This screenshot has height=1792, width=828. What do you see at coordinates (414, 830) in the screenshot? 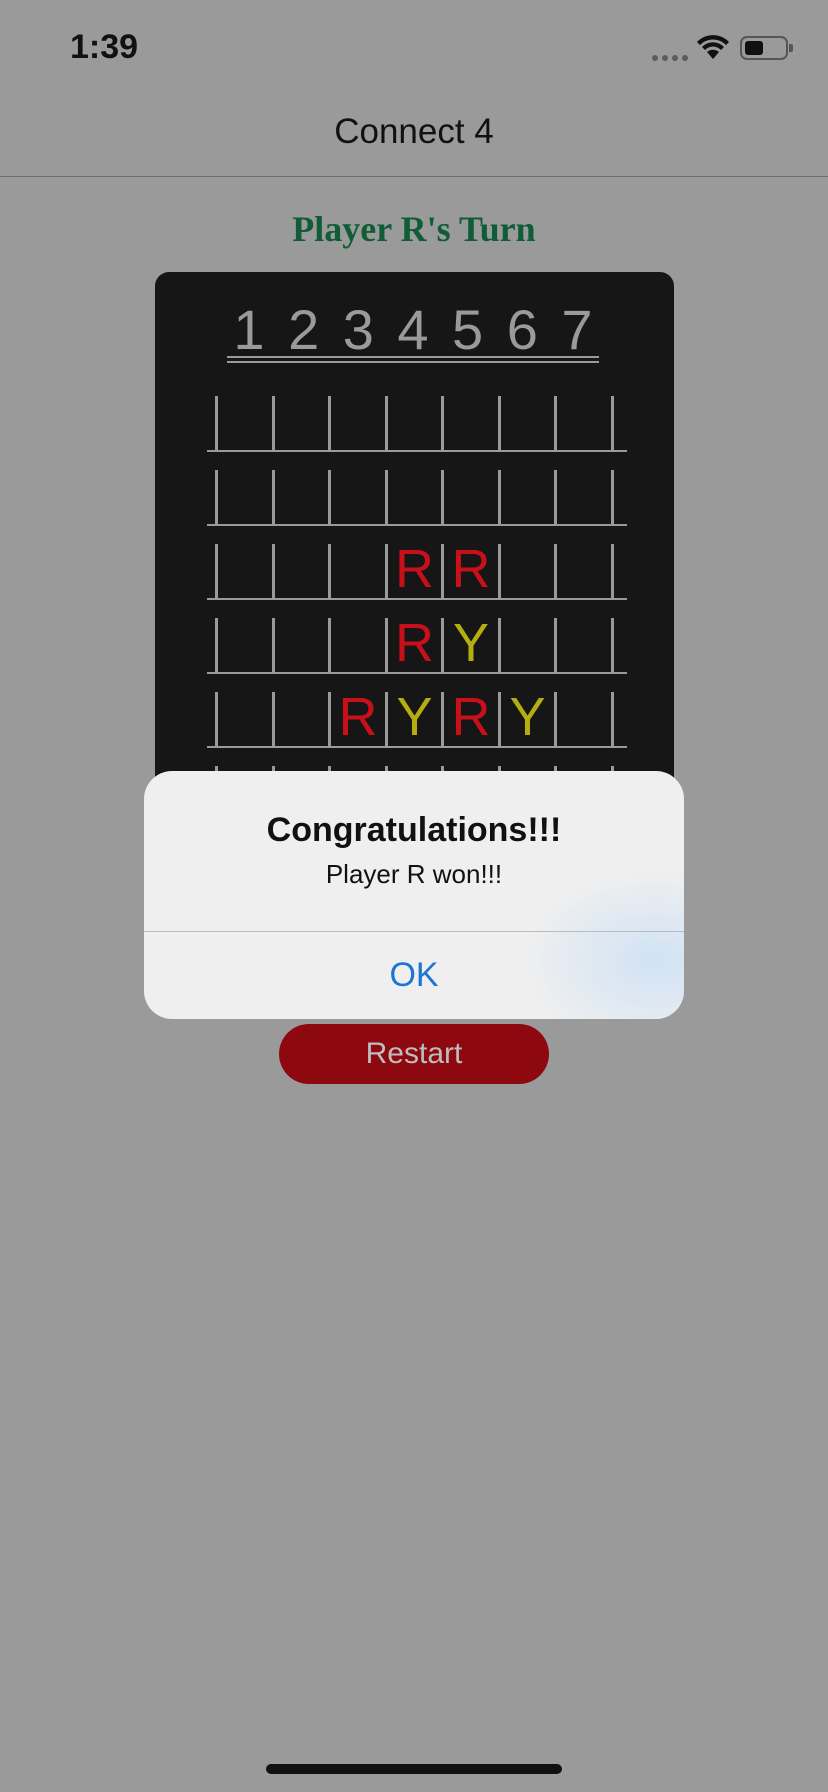
I see `alert-title: Congratulations!!!` at bounding box center [414, 830].